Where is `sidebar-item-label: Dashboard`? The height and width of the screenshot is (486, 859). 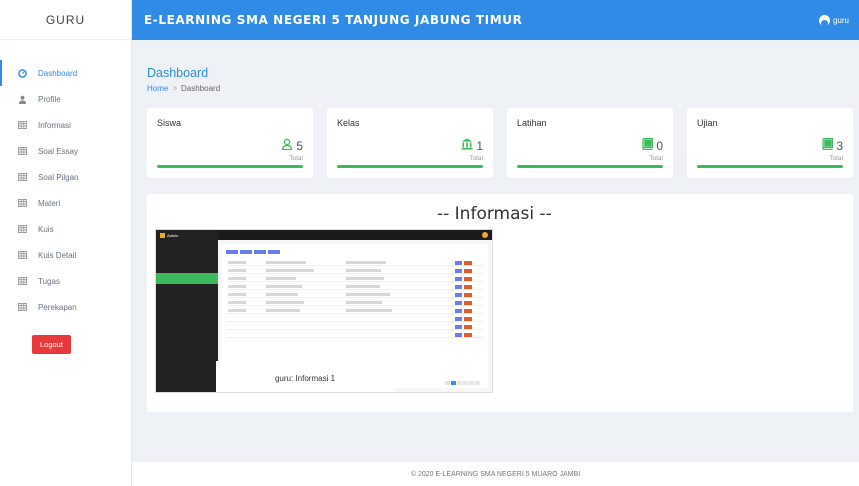
sidebar-item-label: Dashboard is located at coordinates (58, 73).